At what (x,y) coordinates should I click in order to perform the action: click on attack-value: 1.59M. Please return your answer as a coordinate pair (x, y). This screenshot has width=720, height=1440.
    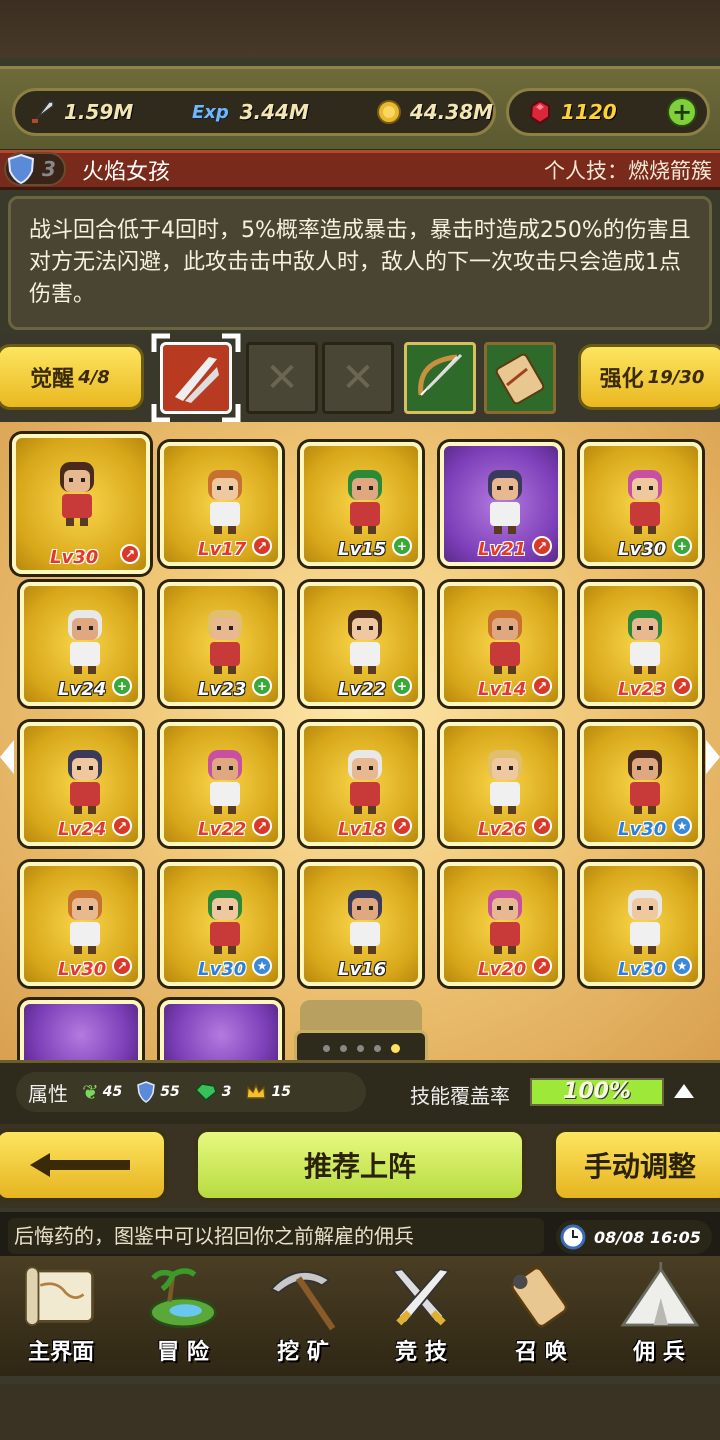
    Looking at the image, I should click on (98, 112).